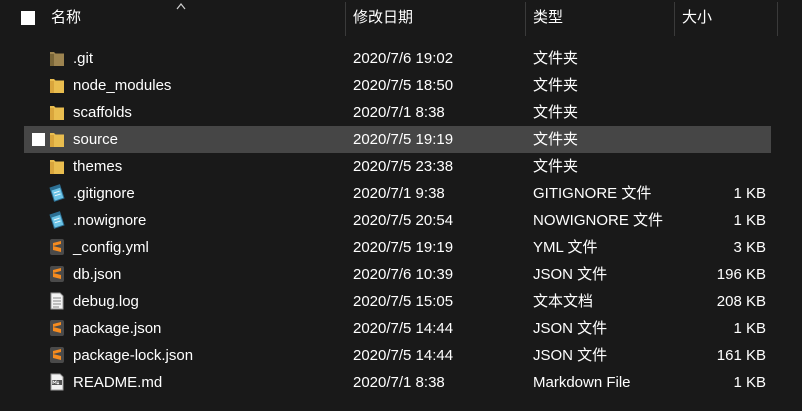 Image resolution: width=802 pixels, height=411 pixels. What do you see at coordinates (592, 193) in the screenshot?
I see `file-type: GITIGNORE 文件` at bounding box center [592, 193].